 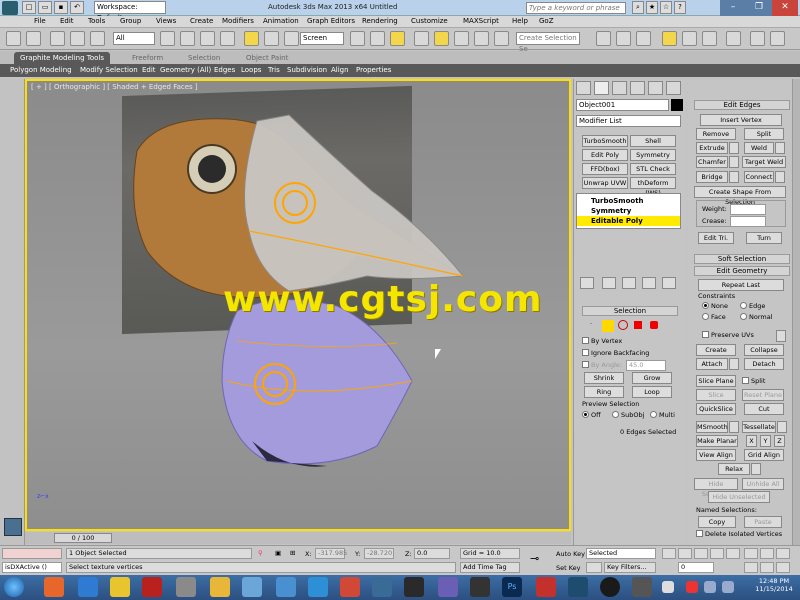 I want to click on grow-button: Grow, so click(x=652, y=378).